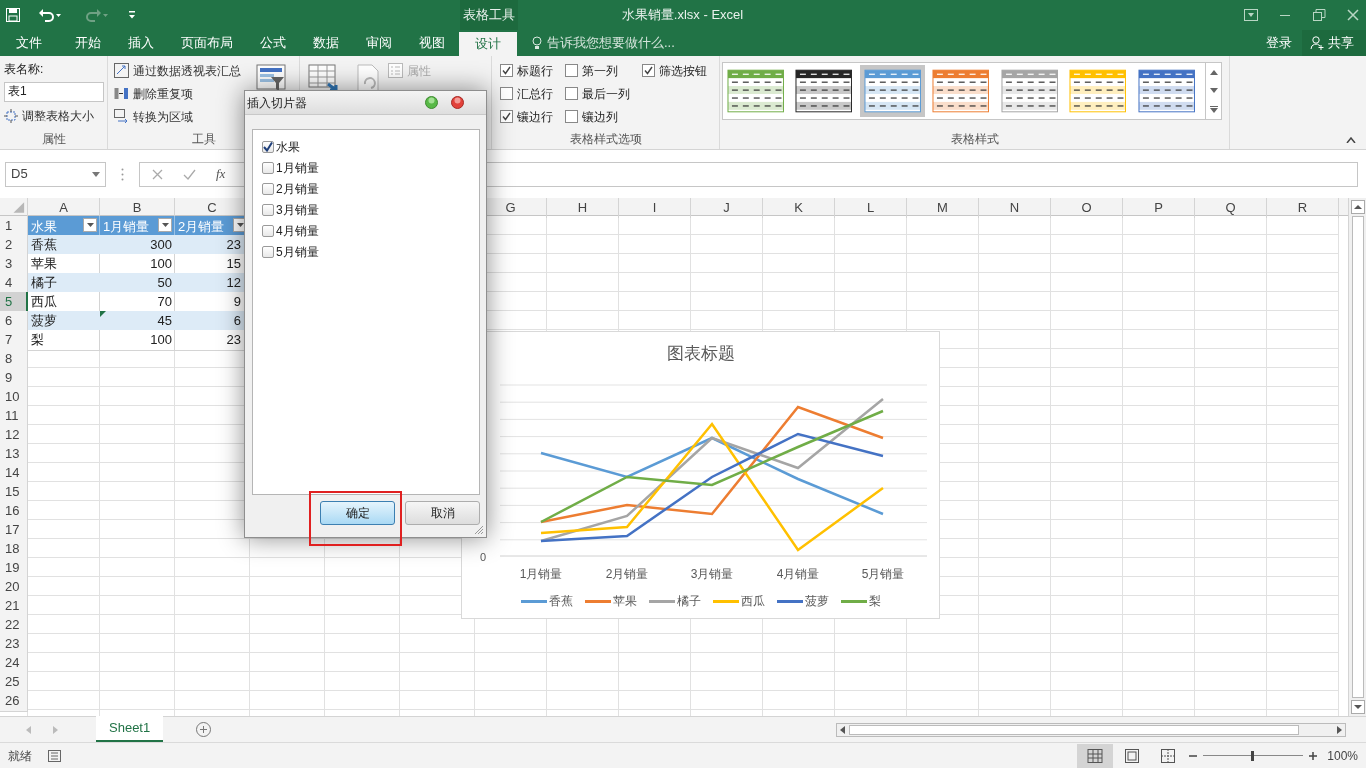 This screenshot has width=1366, height=768. What do you see at coordinates (597, 70) in the screenshot?
I see `checkbox-option: 第一列` at bounding box center [597, 70].